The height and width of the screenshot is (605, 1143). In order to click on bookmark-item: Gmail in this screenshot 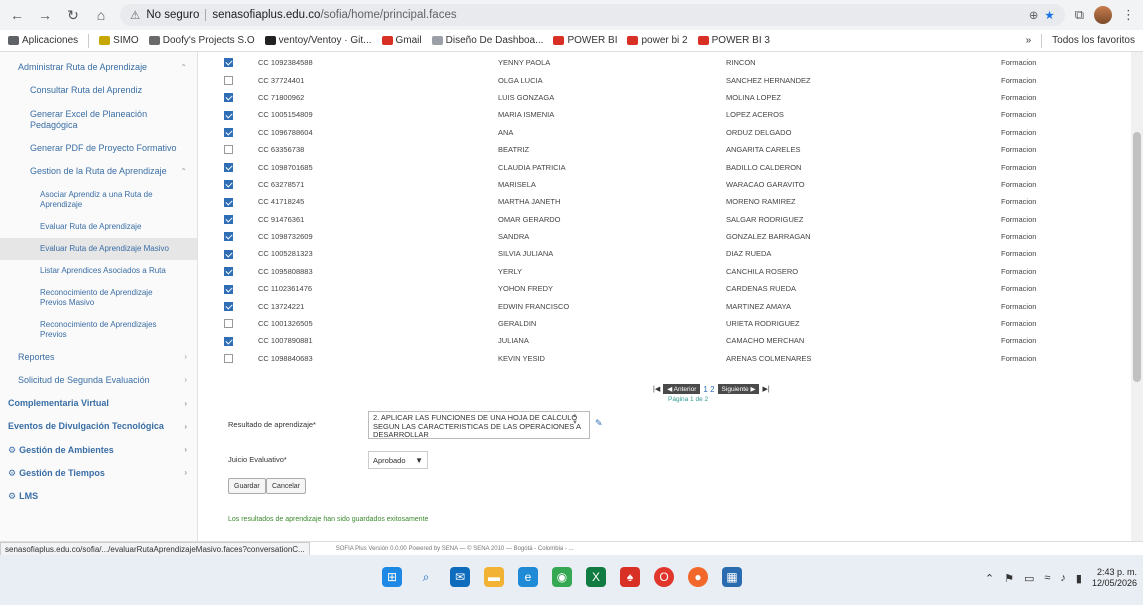, I will do `click(401, 40)`.